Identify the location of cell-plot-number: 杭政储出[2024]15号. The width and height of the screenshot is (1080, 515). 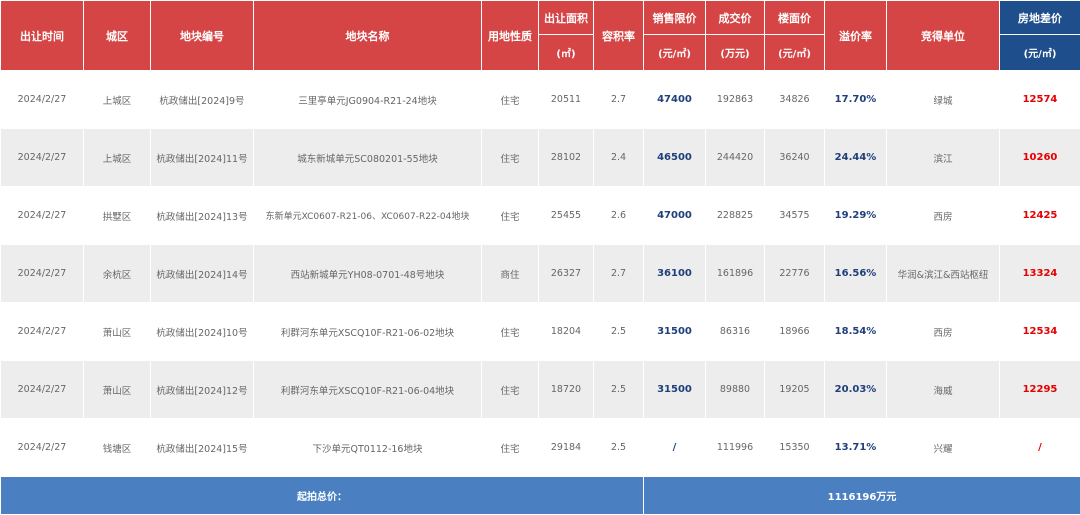
(202, 448).